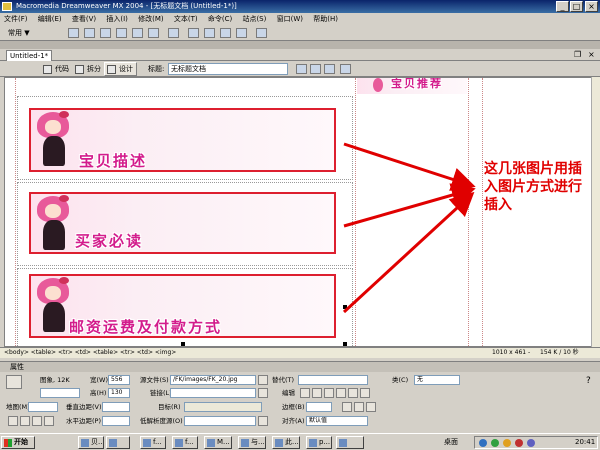 The height and width of the screenshot is (450, 600). I want to click on image-name-field, so click(60, 393).